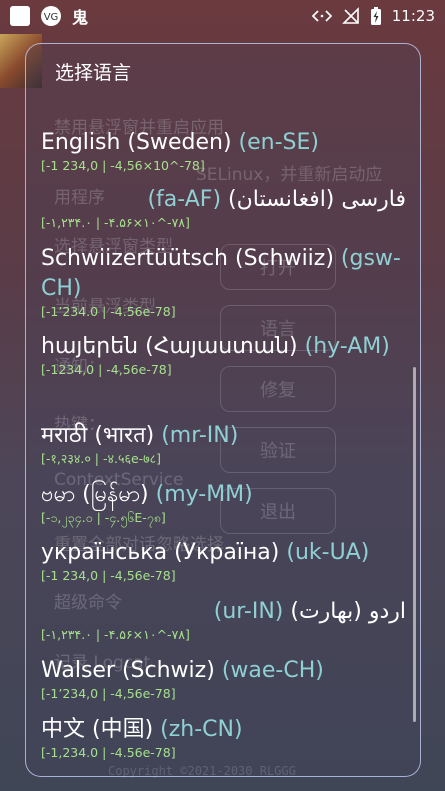 The height and width of the screenshot is (791, 445). Describe the element at coordinates (169, 346) in the screenshot. I see `language-name: հայերեն (Հայաստան)` at that location.